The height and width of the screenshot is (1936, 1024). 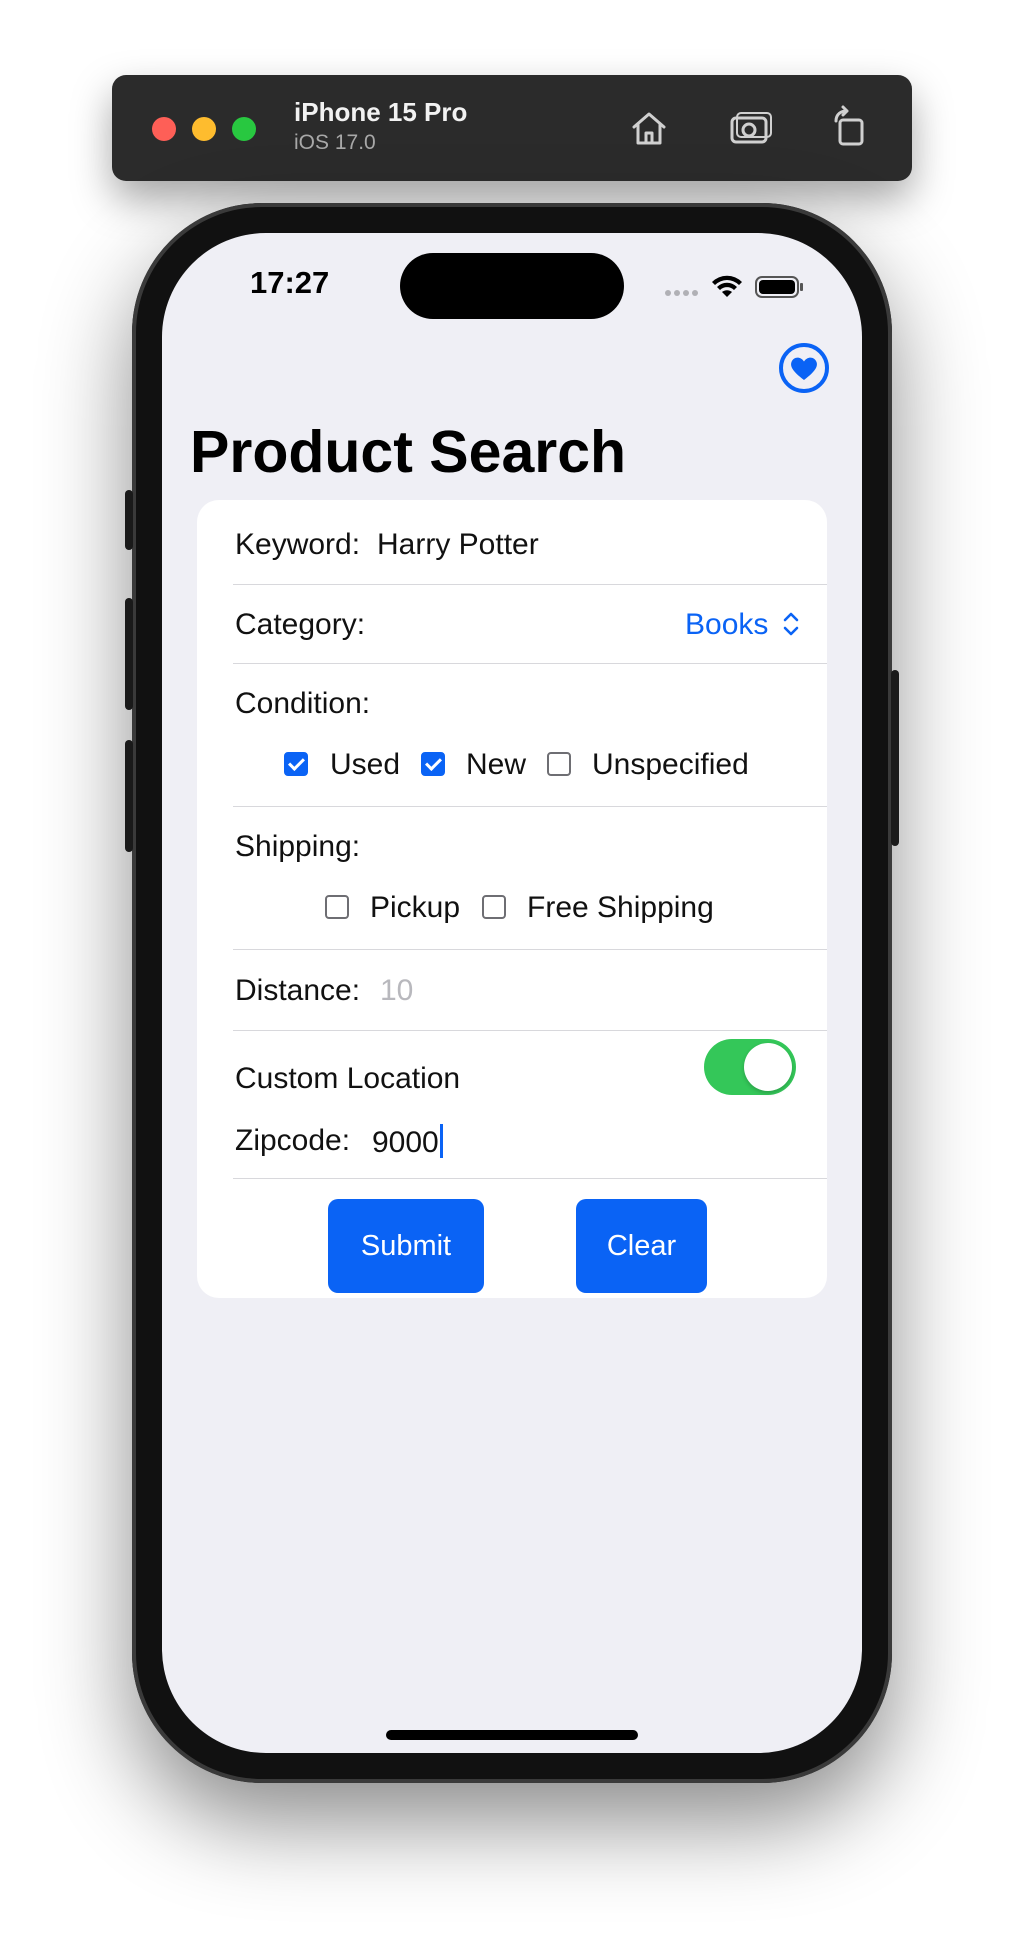 What do you see at coordinates (396, 991) in the screenshot?
I see `distance-input: 10` at bounding box center [396, 991].